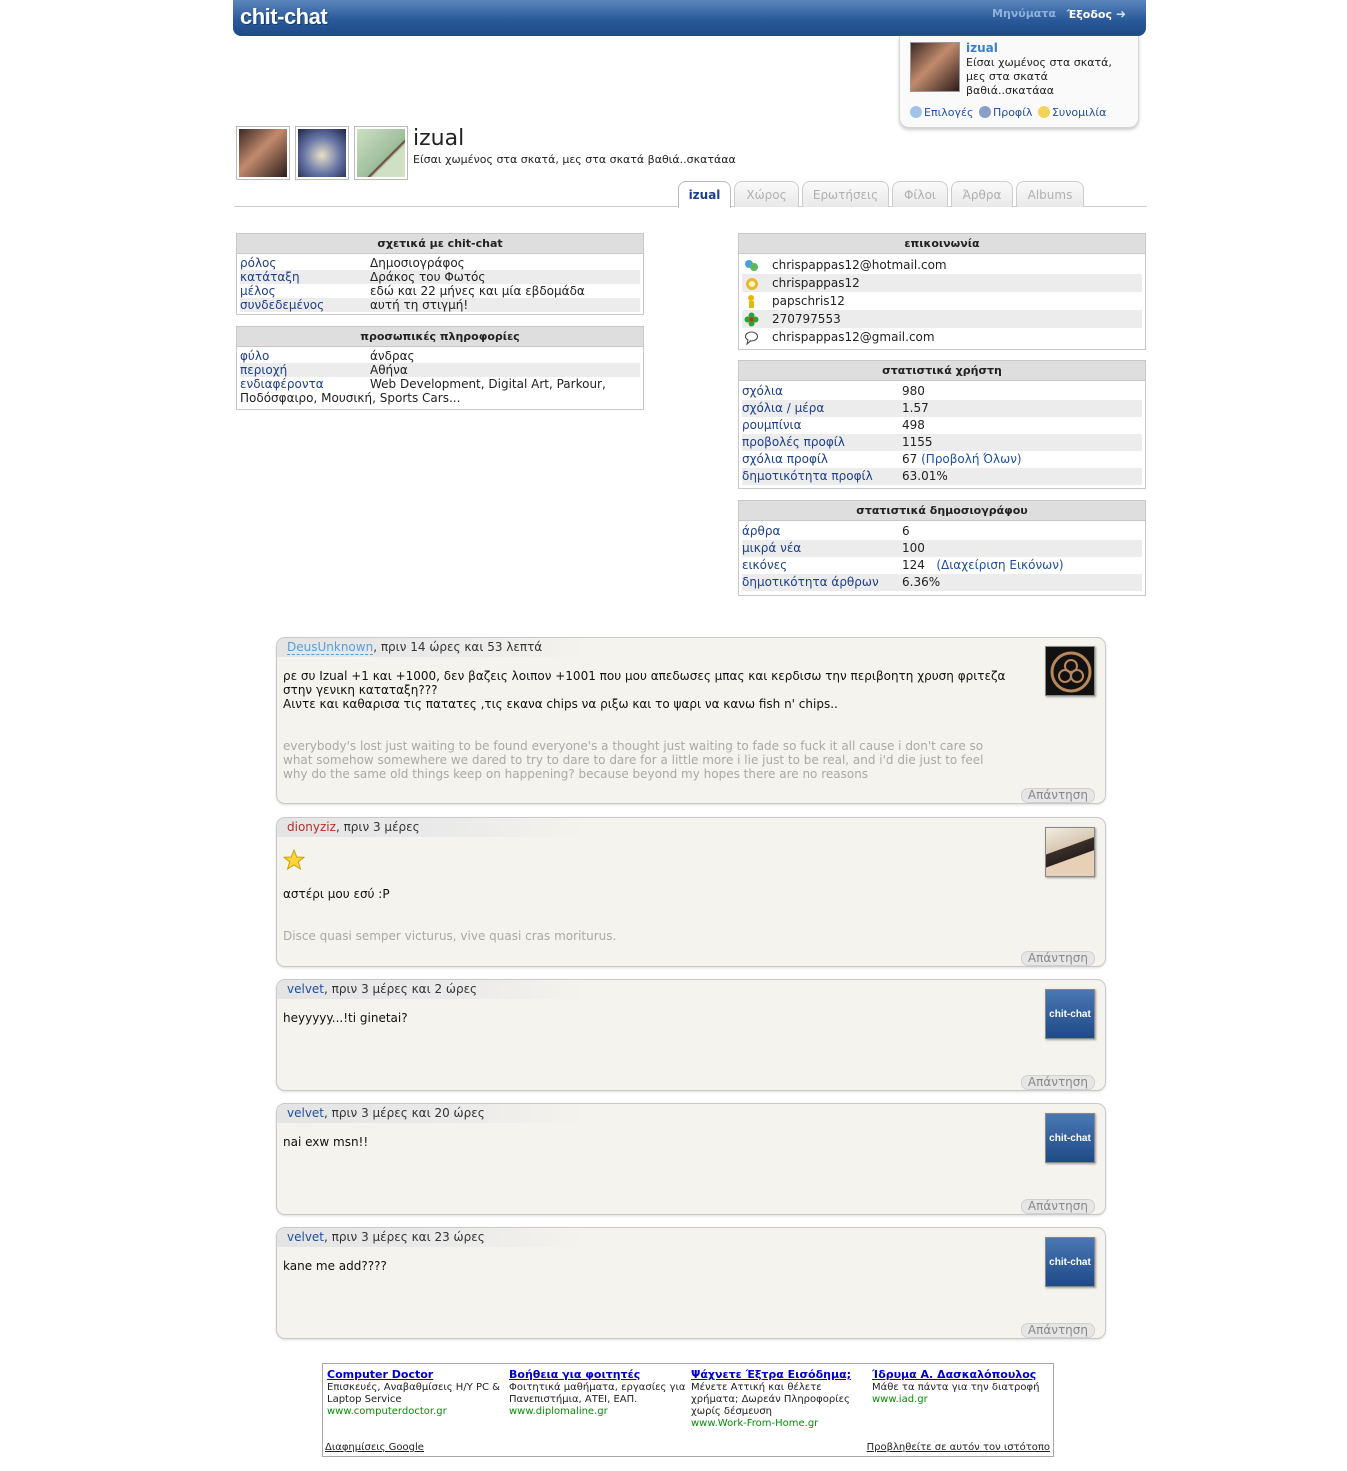  I want to click on view-all-comments-link: (Προβολή Όλων), so click(971, 459).